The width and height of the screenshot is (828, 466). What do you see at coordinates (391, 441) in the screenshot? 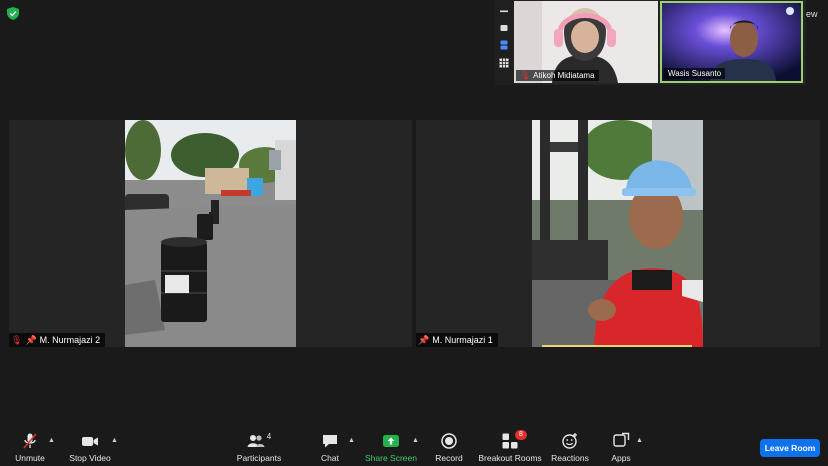
I see `share-screen-icon` at bounding box center [391, 441].